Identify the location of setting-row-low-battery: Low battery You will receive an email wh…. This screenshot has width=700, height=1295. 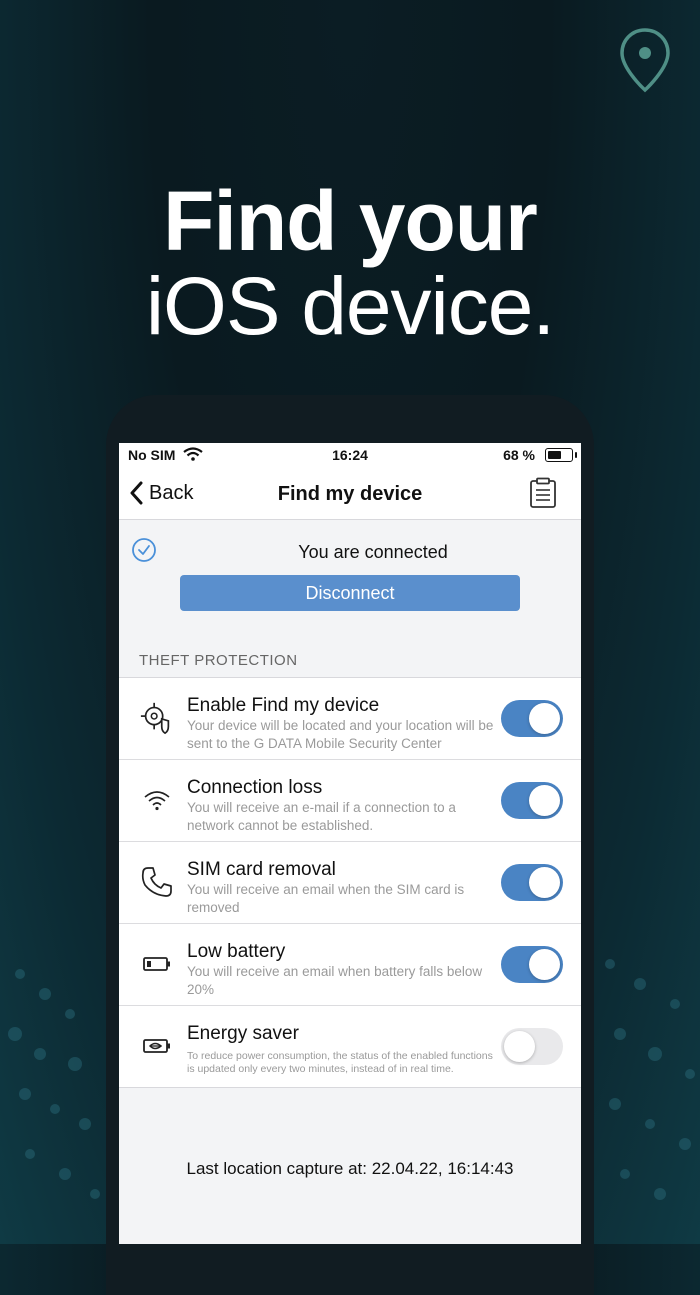
(350, 965).